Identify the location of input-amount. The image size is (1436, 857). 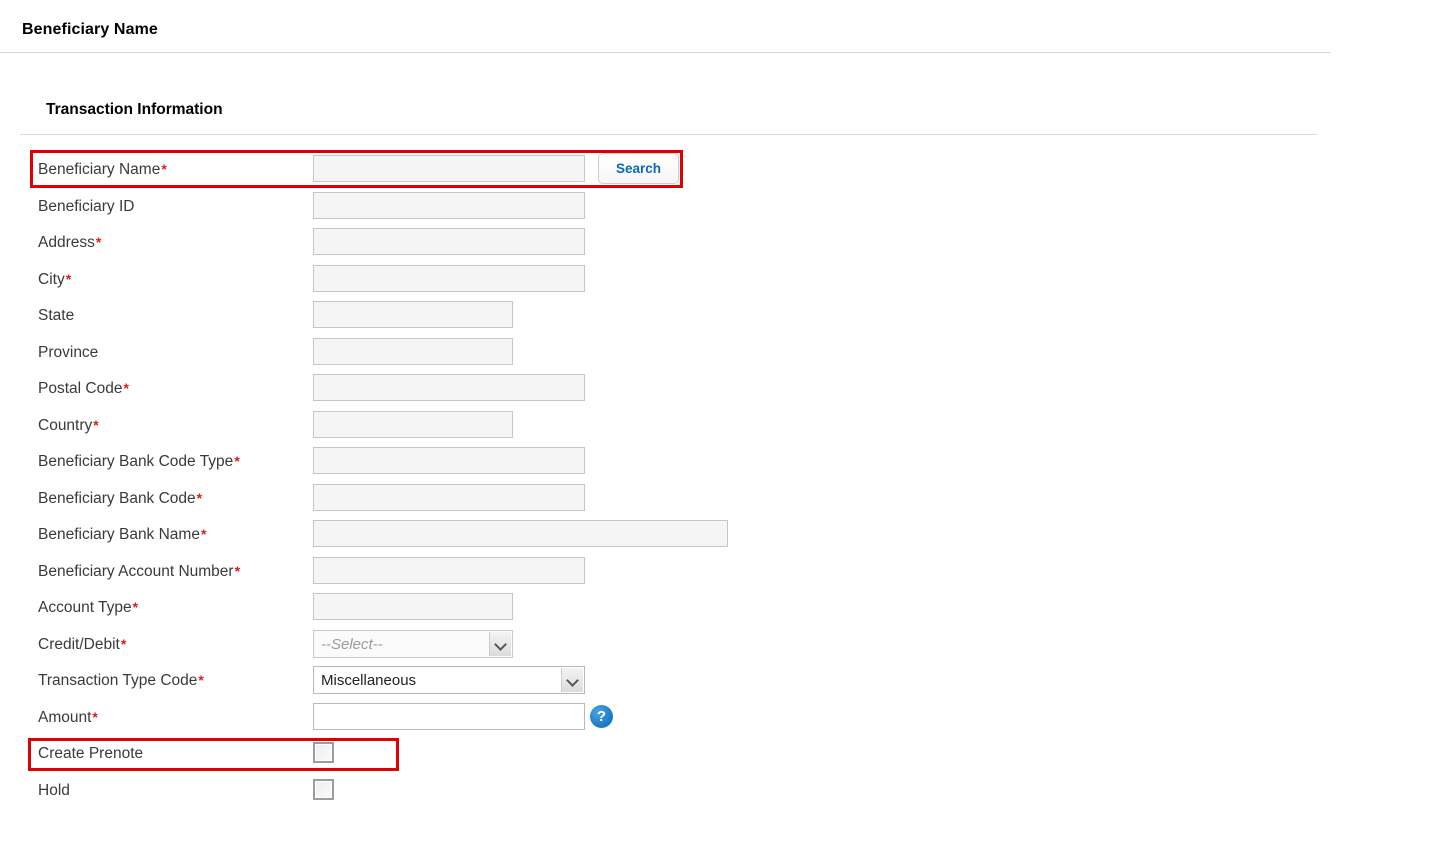
(449, 716).